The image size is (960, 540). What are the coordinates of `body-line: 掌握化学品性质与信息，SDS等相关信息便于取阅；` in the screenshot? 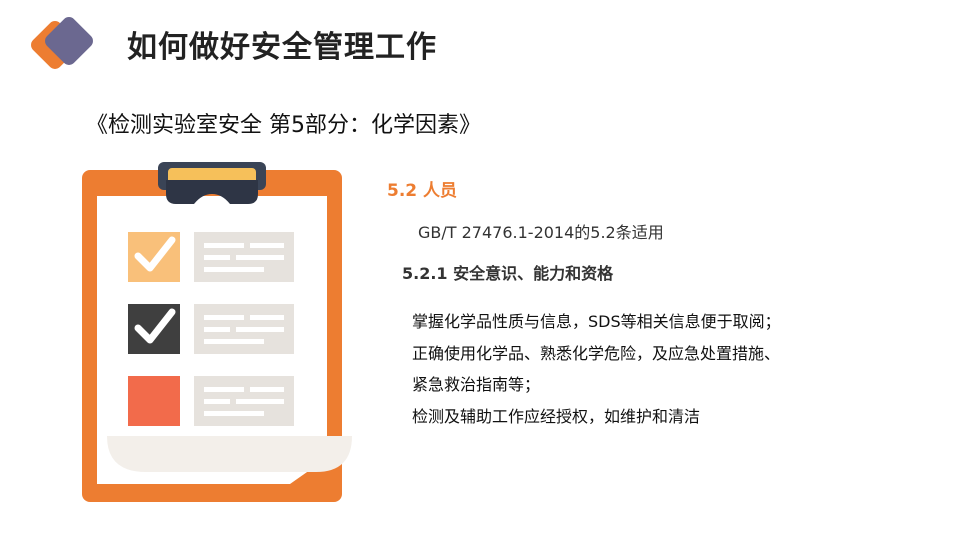 It's located at (596, 321).